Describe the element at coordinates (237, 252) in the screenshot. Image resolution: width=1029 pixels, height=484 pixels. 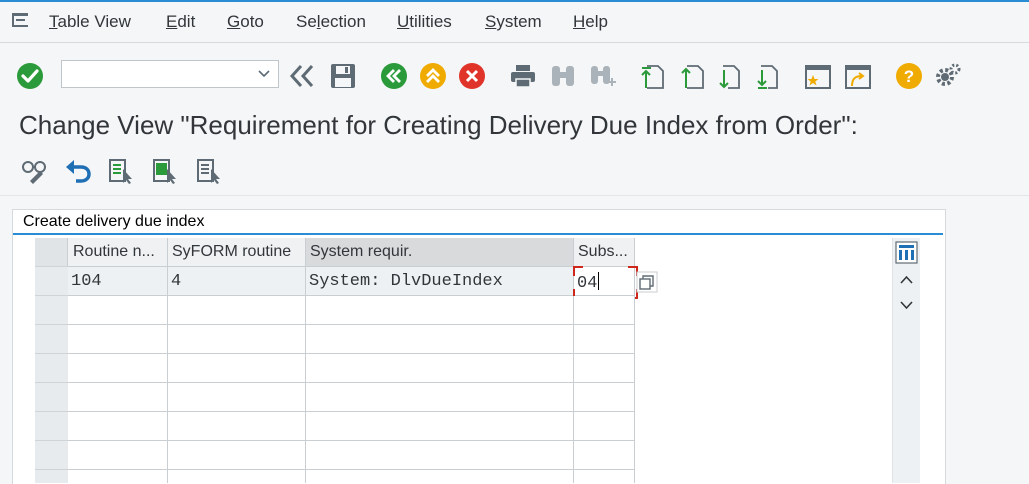
I see `column-header-syform-routine: SyFORM routine` at that location.